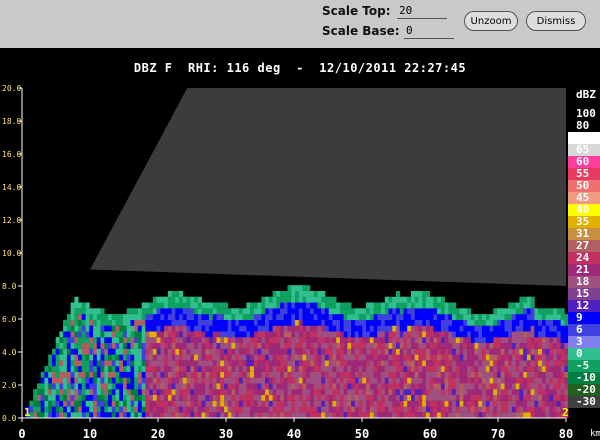  What do you see at coordinates (11, 220) in the screenshot?
I see `y-tick-label: 12.0` at bounding box center [11, 220].